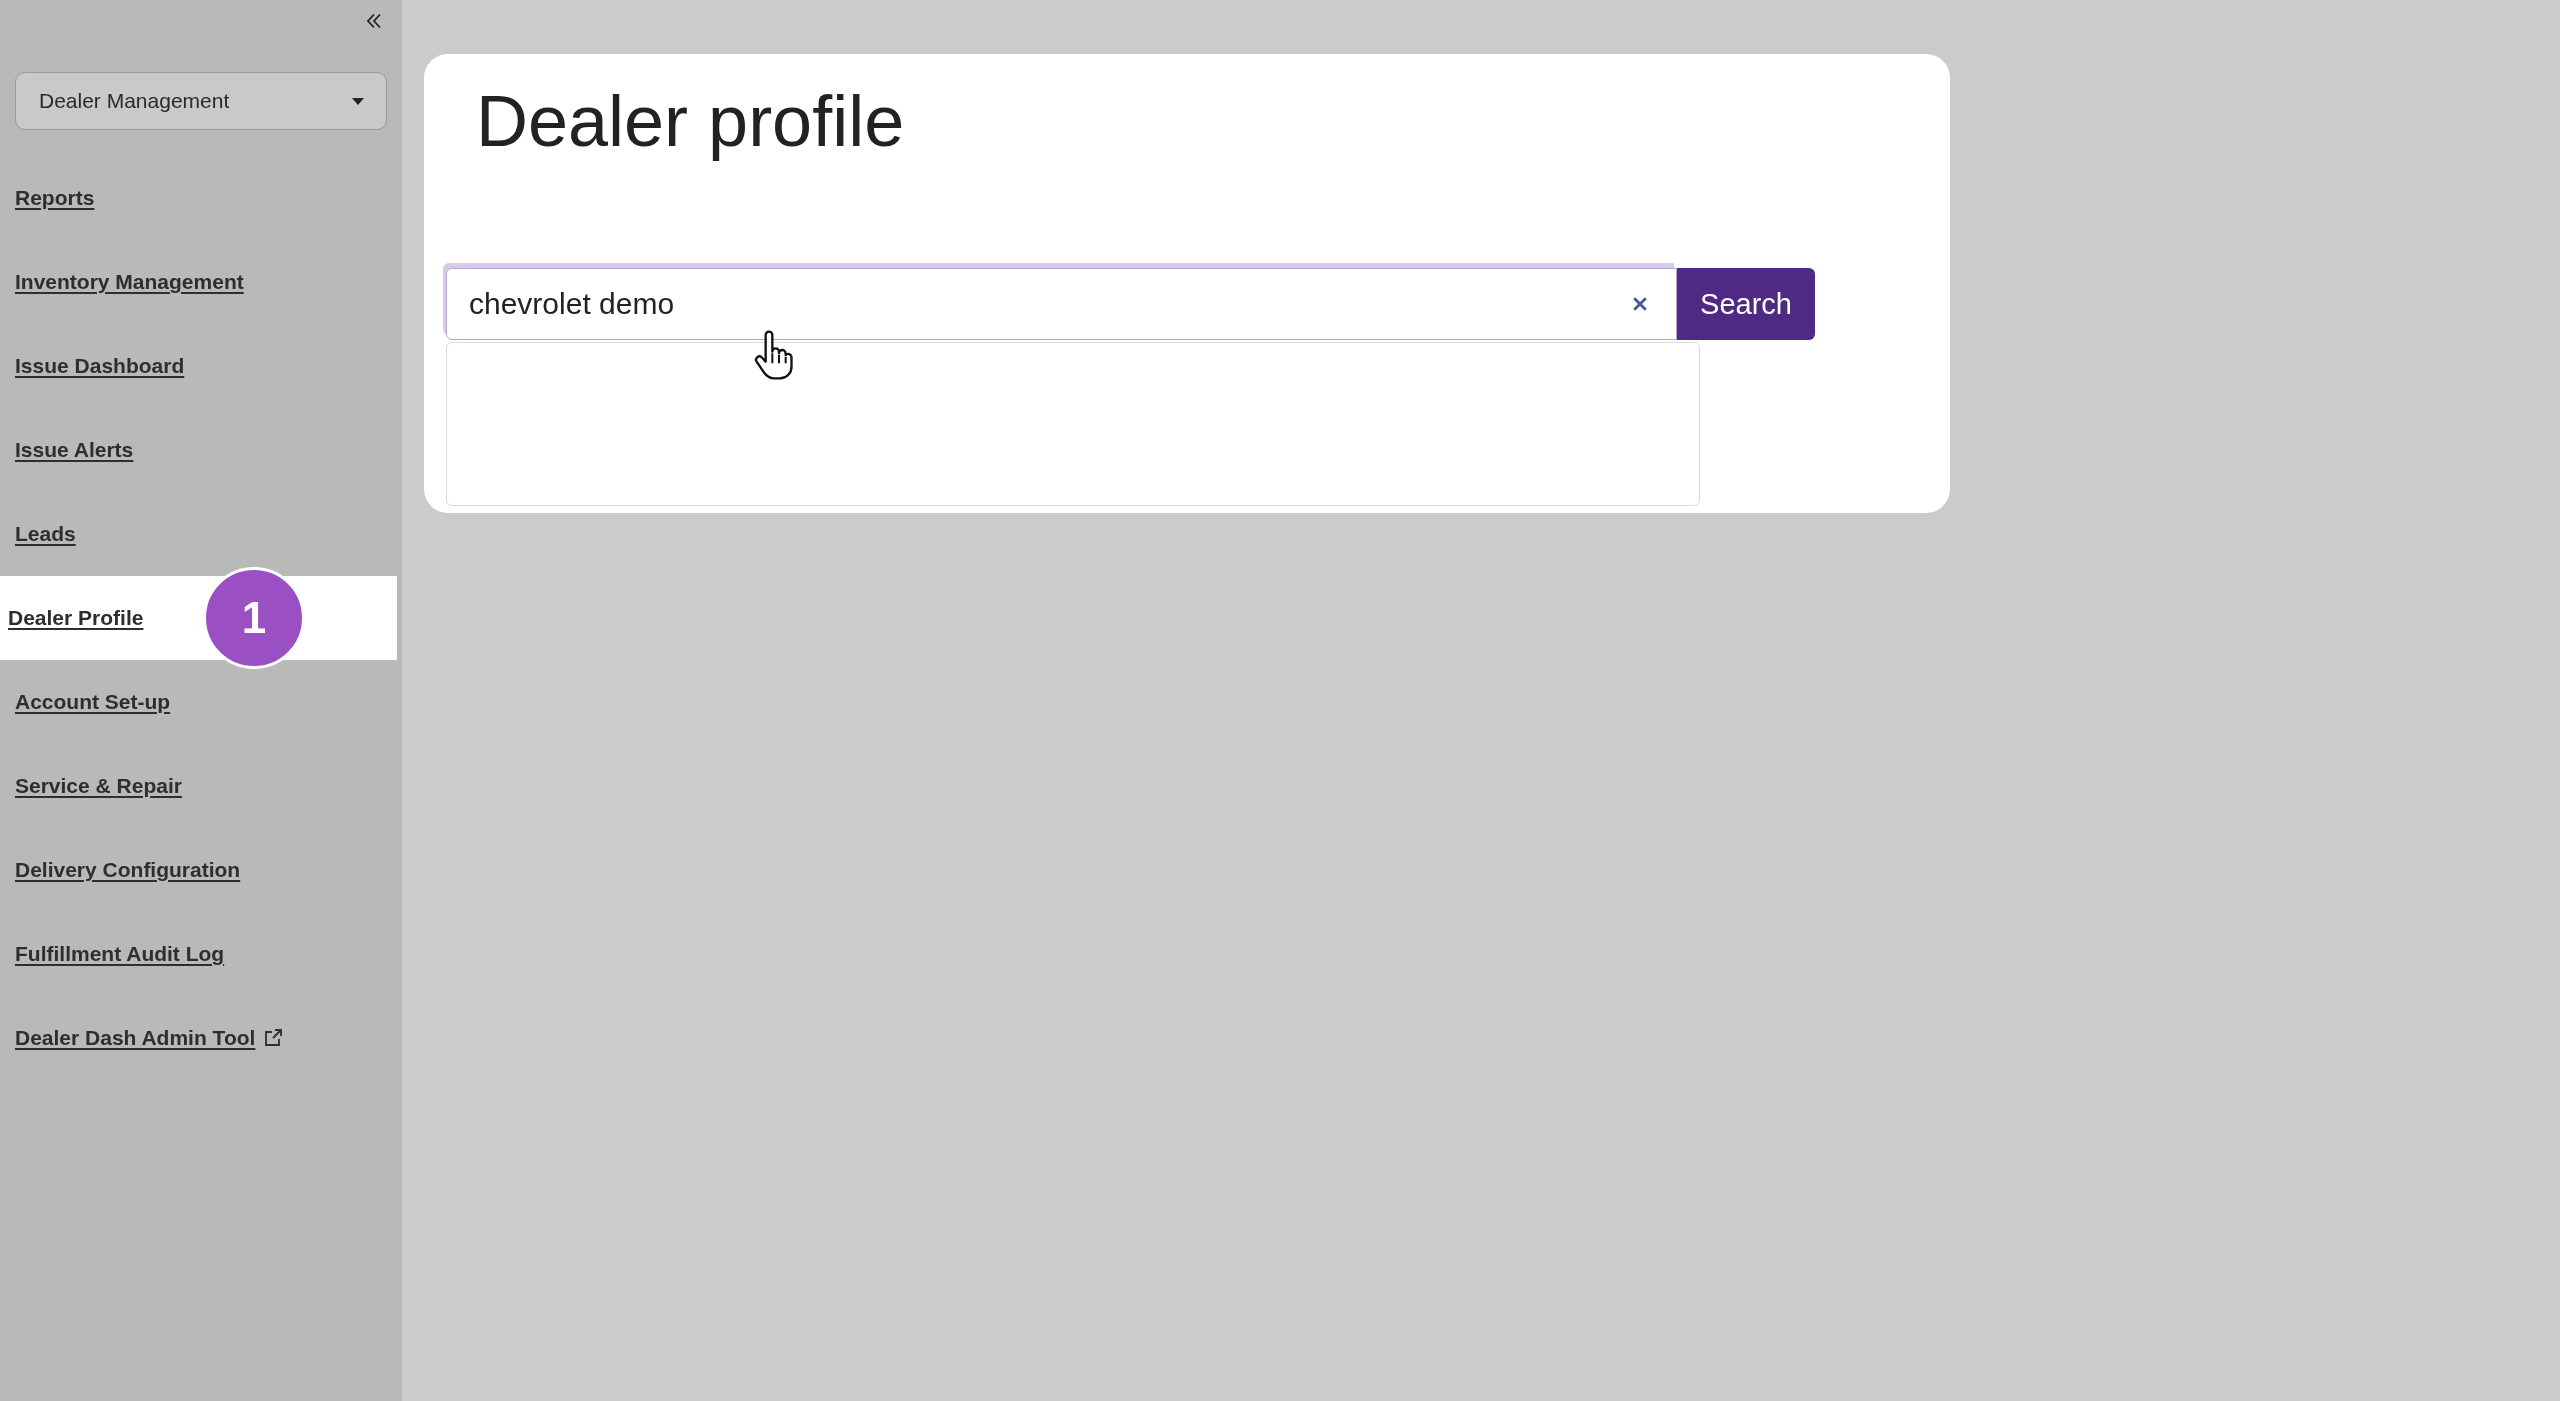 This screenshot has height=1401, width=2560. I want to click on page-title: Dealer profile, so click(690, 121).